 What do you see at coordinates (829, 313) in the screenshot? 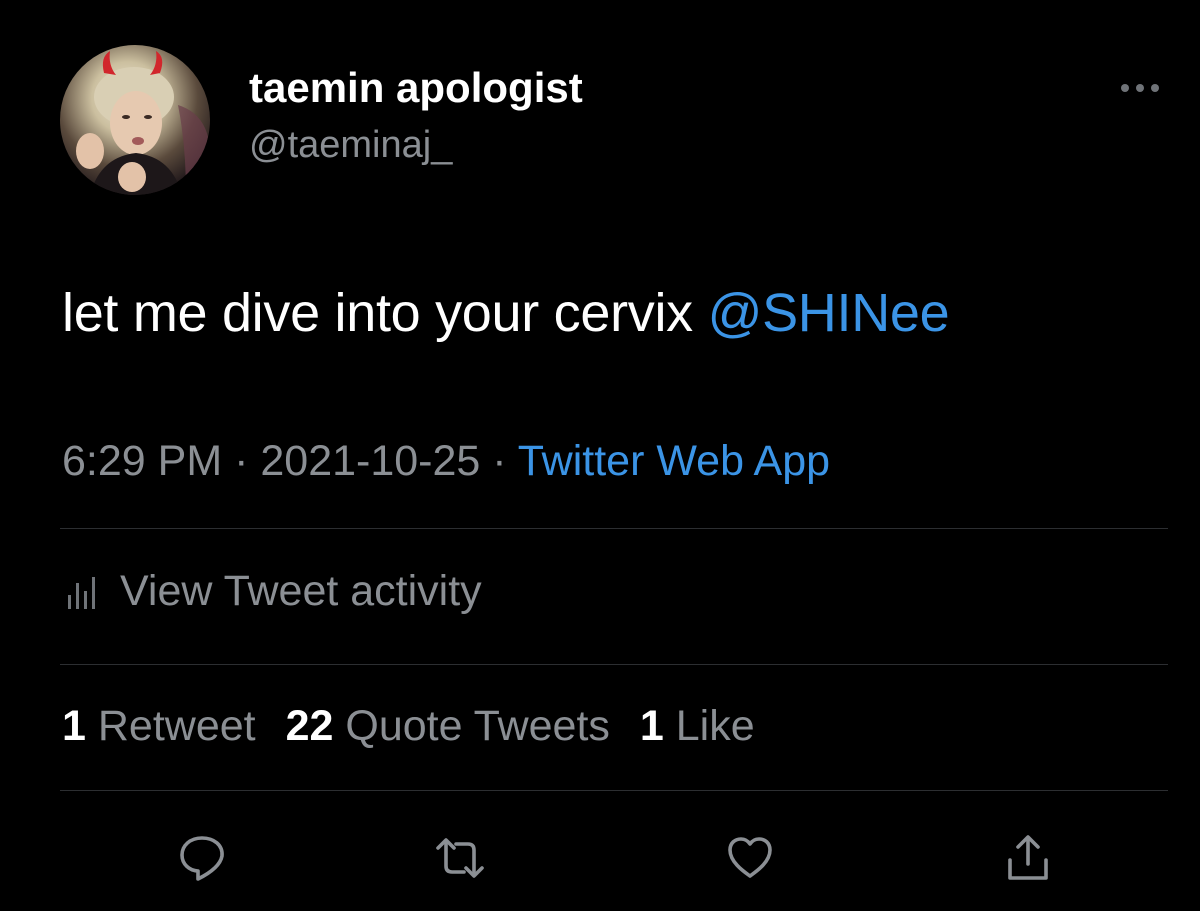
I see `mention-link: @SHINee` at bounding box center [829, 313].